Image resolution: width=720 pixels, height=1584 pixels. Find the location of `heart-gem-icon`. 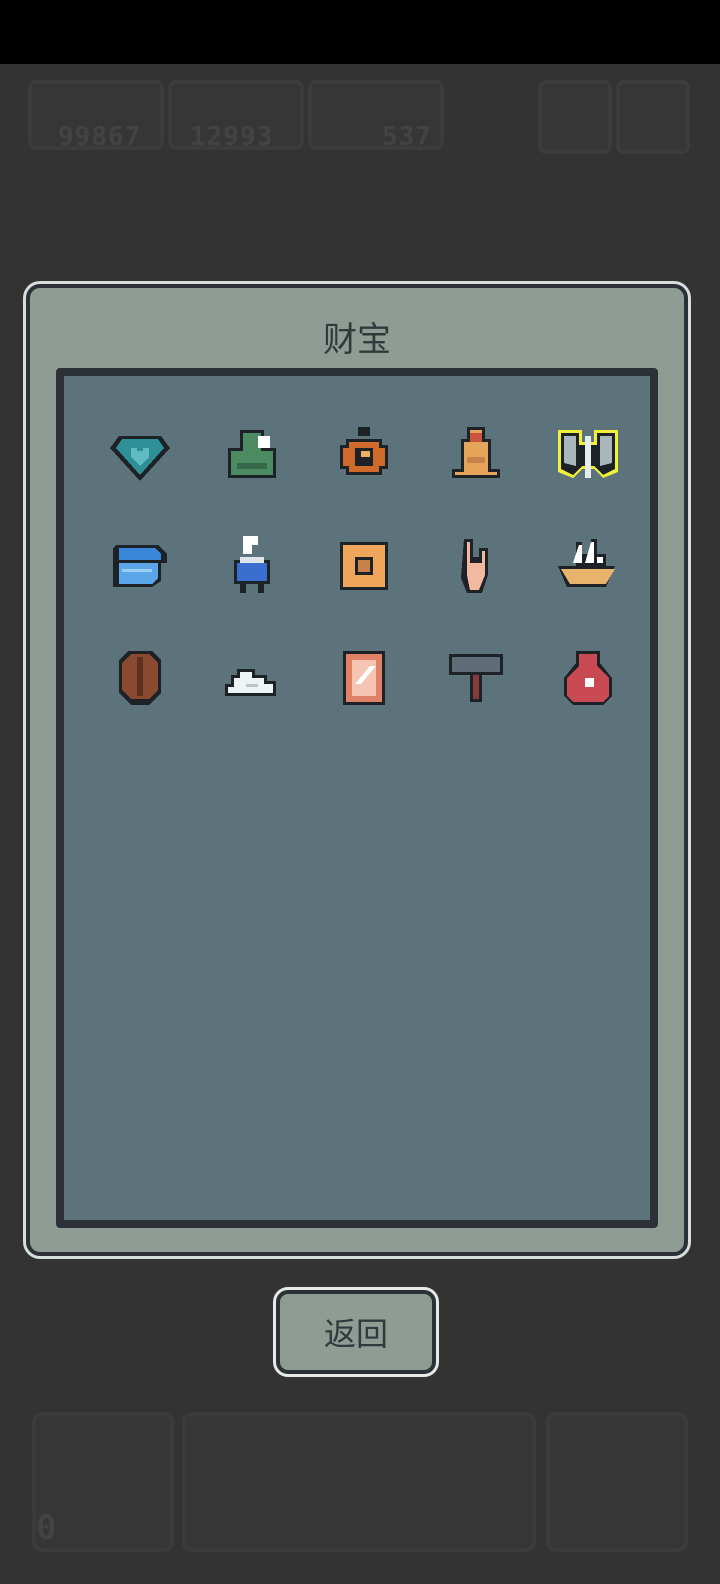

heart-gem-icon is located at coordinates (140, 454).